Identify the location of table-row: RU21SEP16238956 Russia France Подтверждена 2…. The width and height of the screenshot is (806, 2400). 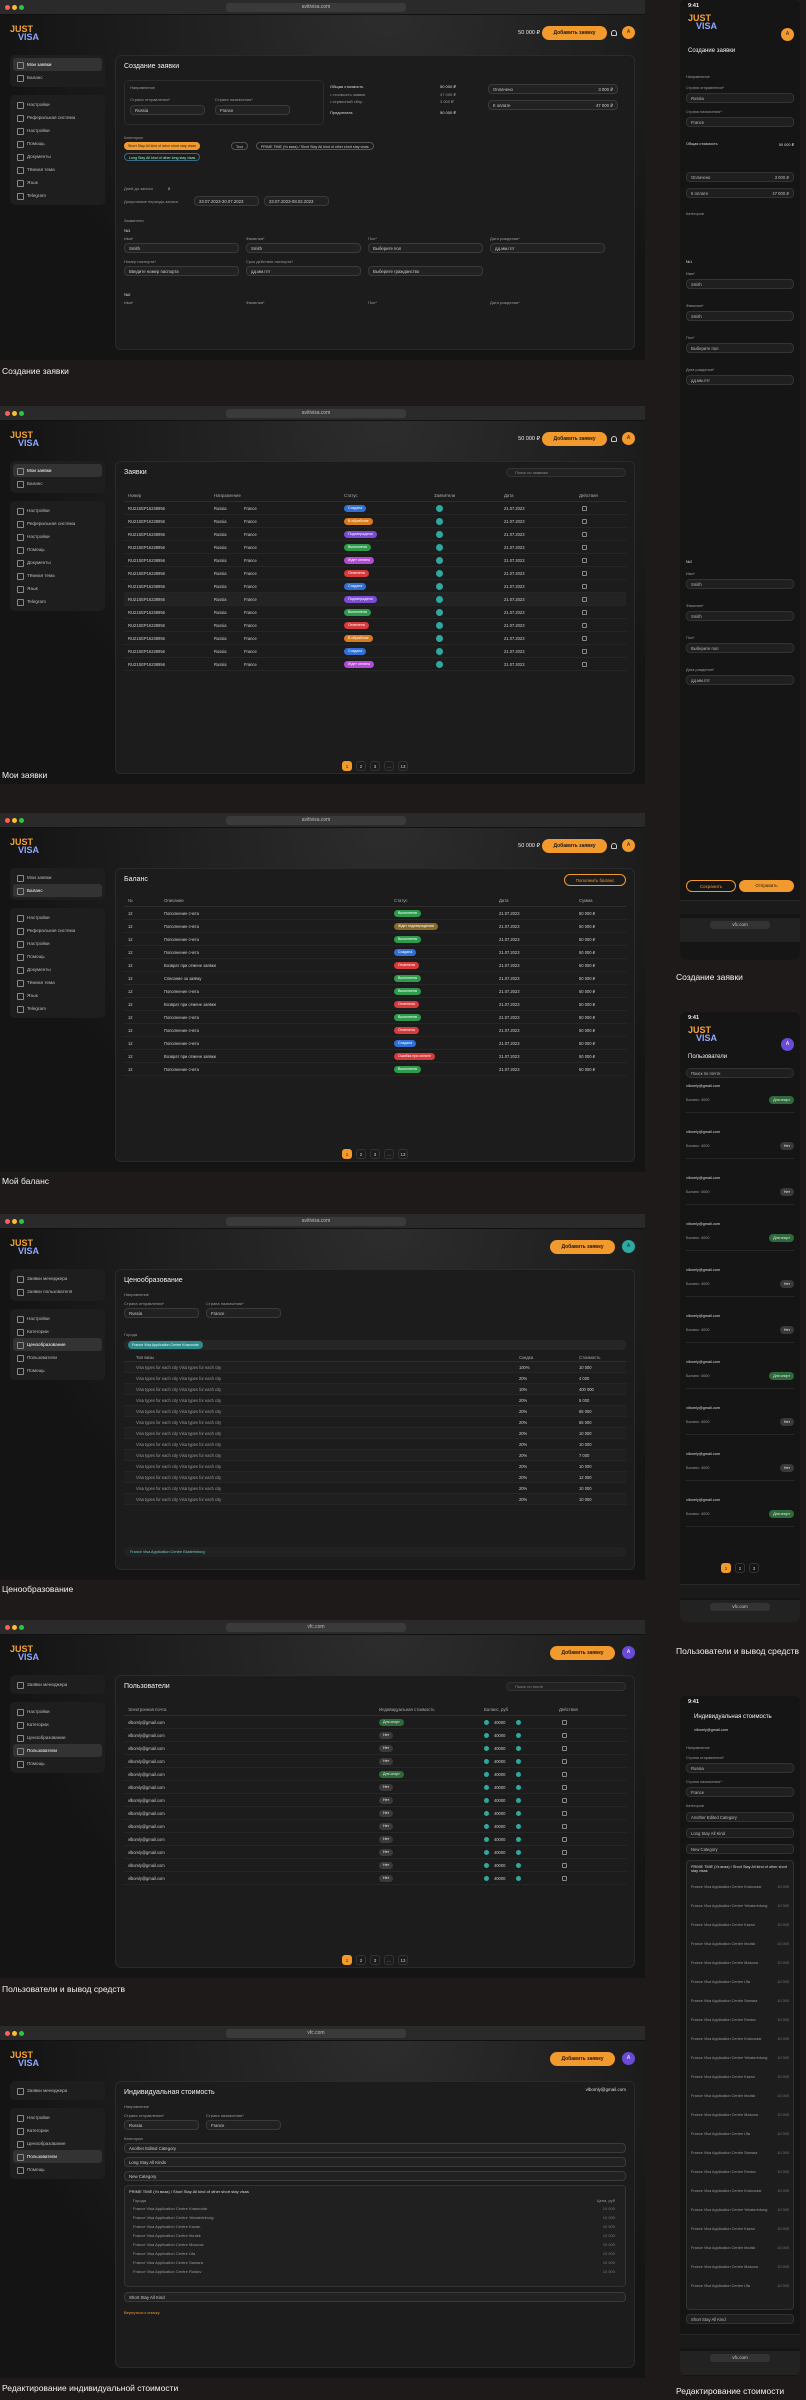
(375, 534).